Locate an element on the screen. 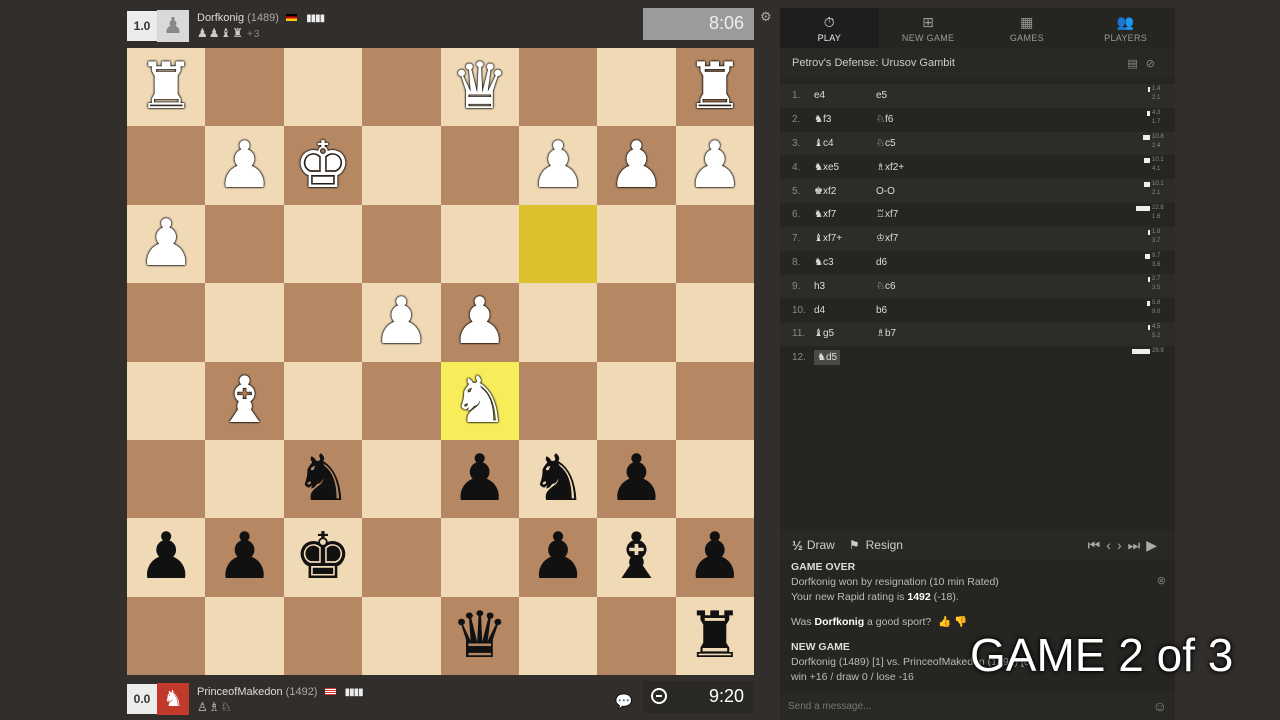 This screenshot has width=1280, height=720. play-icon: ▶ is located at coordinates (1154, 545).